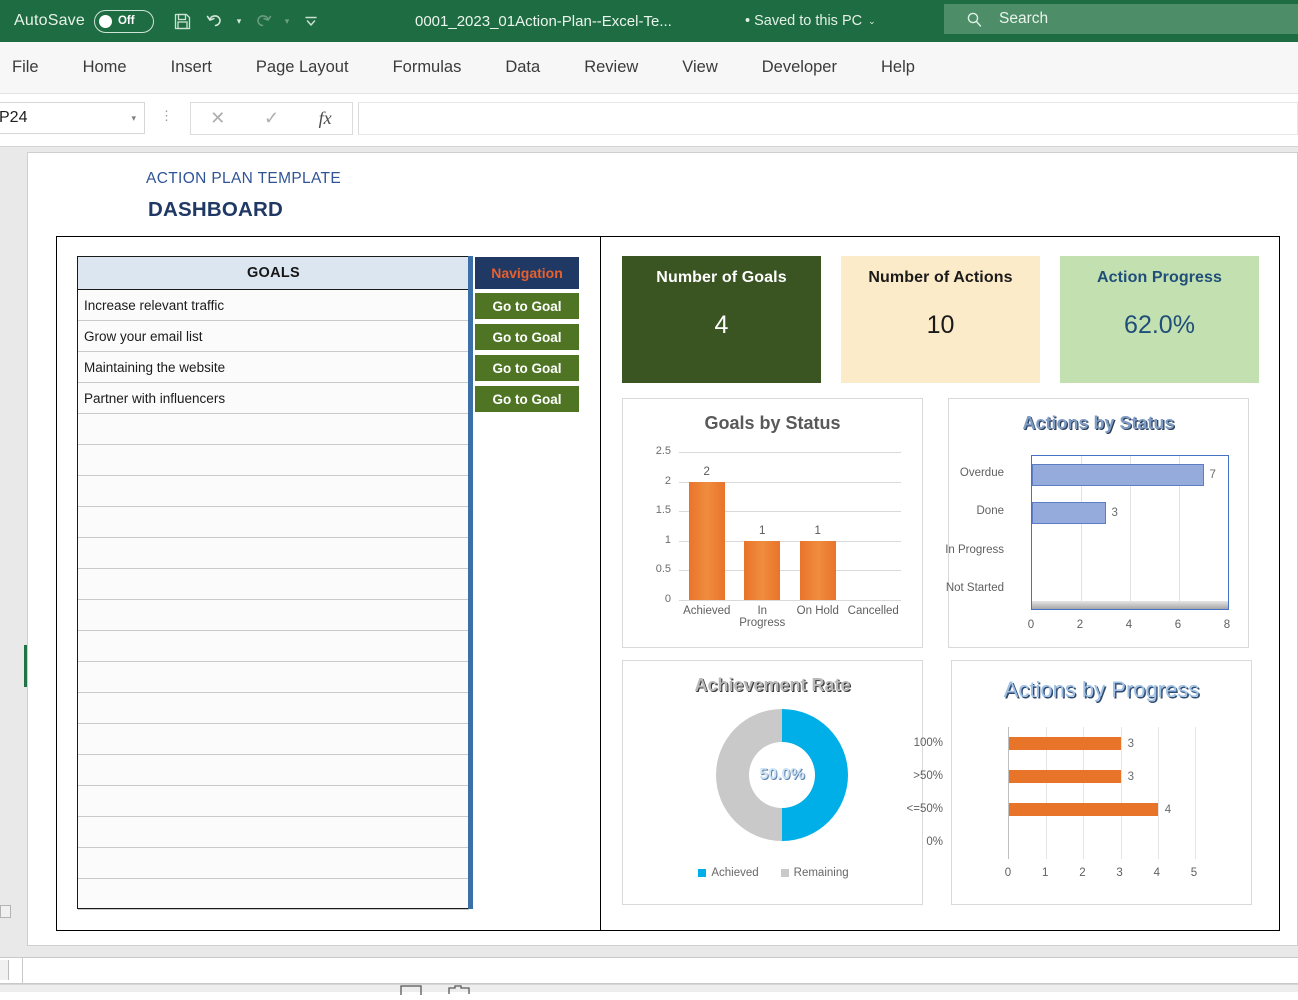  What do you see at coordinates (273, 273) in the screenshot?
I see `goals-table-header: GOALS` at bounding box center [273, 273].